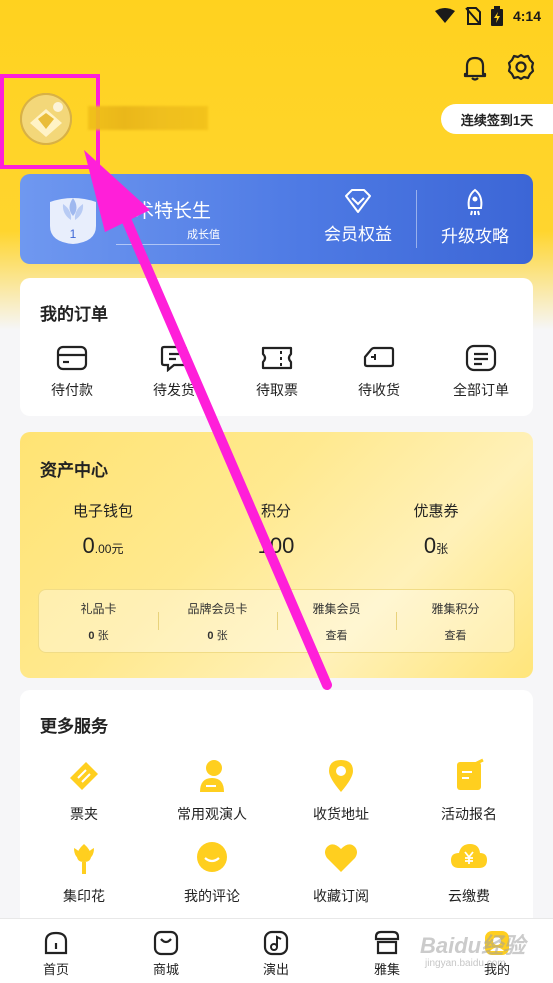  Describe the element at coordinates (475, 236) in the screenshot. I see `upgrade-guide-label: 升级攻略` at that location.